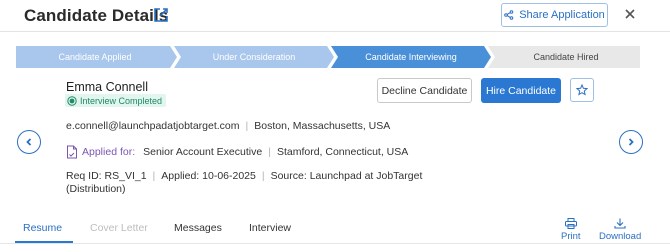 The image size is (670, 252). I want to click on previous-candidate-button, so click(29, 142).